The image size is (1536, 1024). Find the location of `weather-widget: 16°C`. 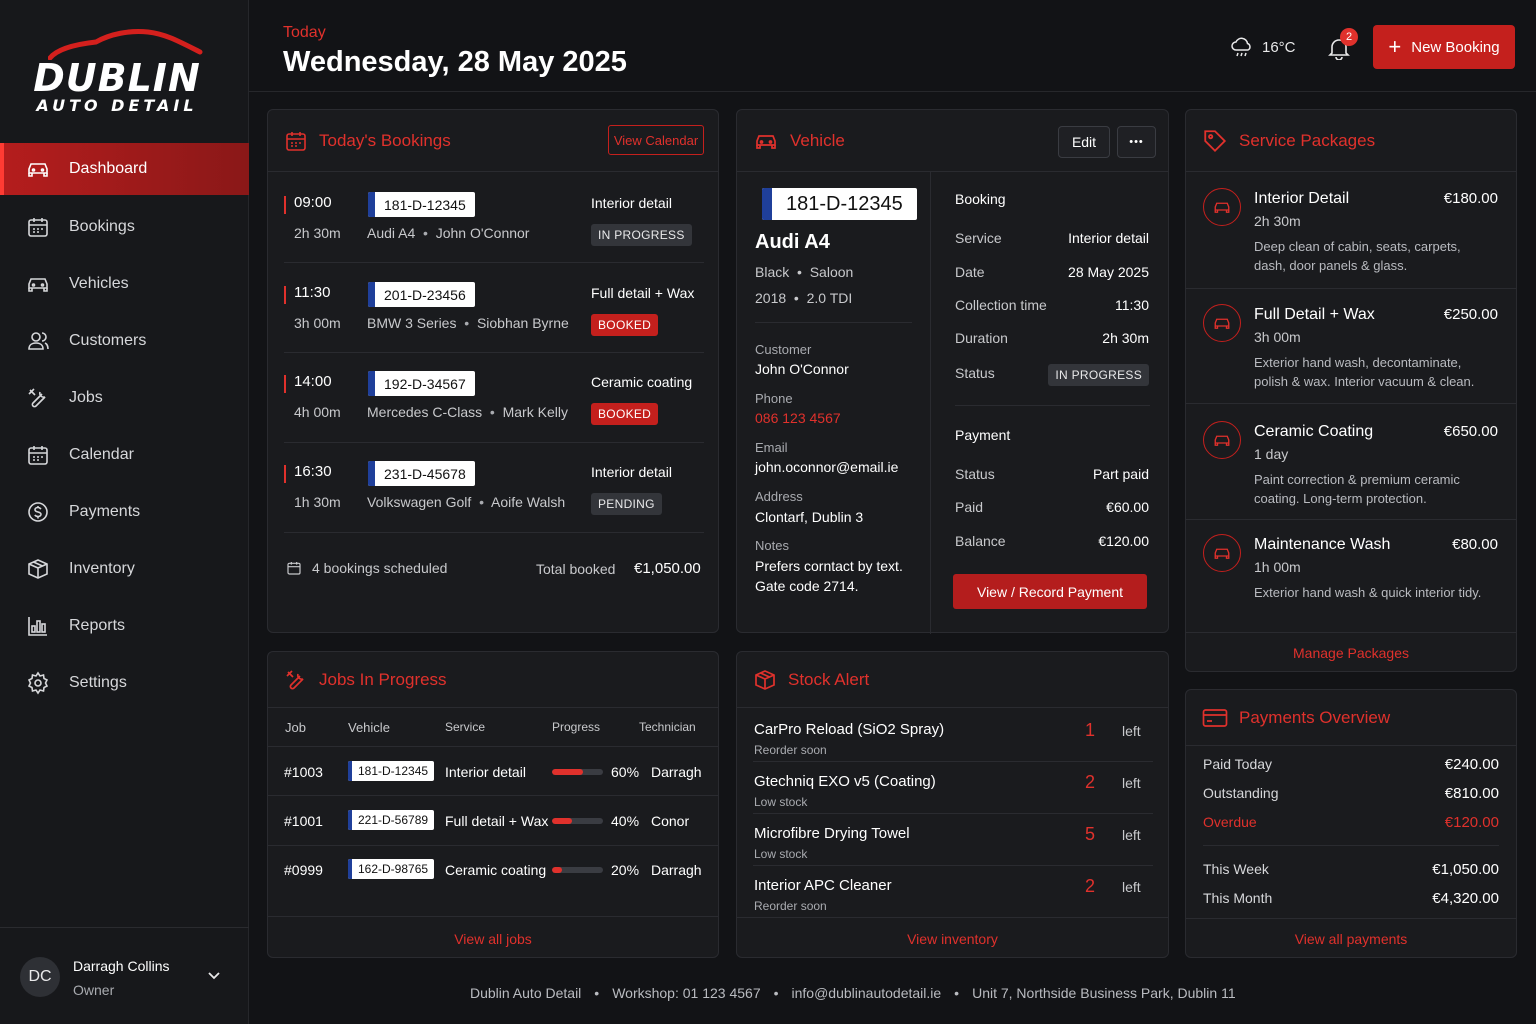

weather-widget: 16°C is located at coordinates (1263, 47).